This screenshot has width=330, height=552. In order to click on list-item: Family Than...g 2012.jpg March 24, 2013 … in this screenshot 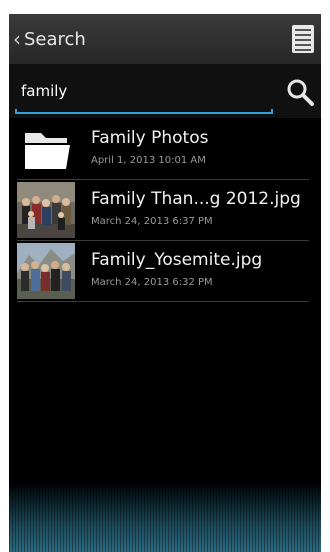, I will do `click(163, 210)`.